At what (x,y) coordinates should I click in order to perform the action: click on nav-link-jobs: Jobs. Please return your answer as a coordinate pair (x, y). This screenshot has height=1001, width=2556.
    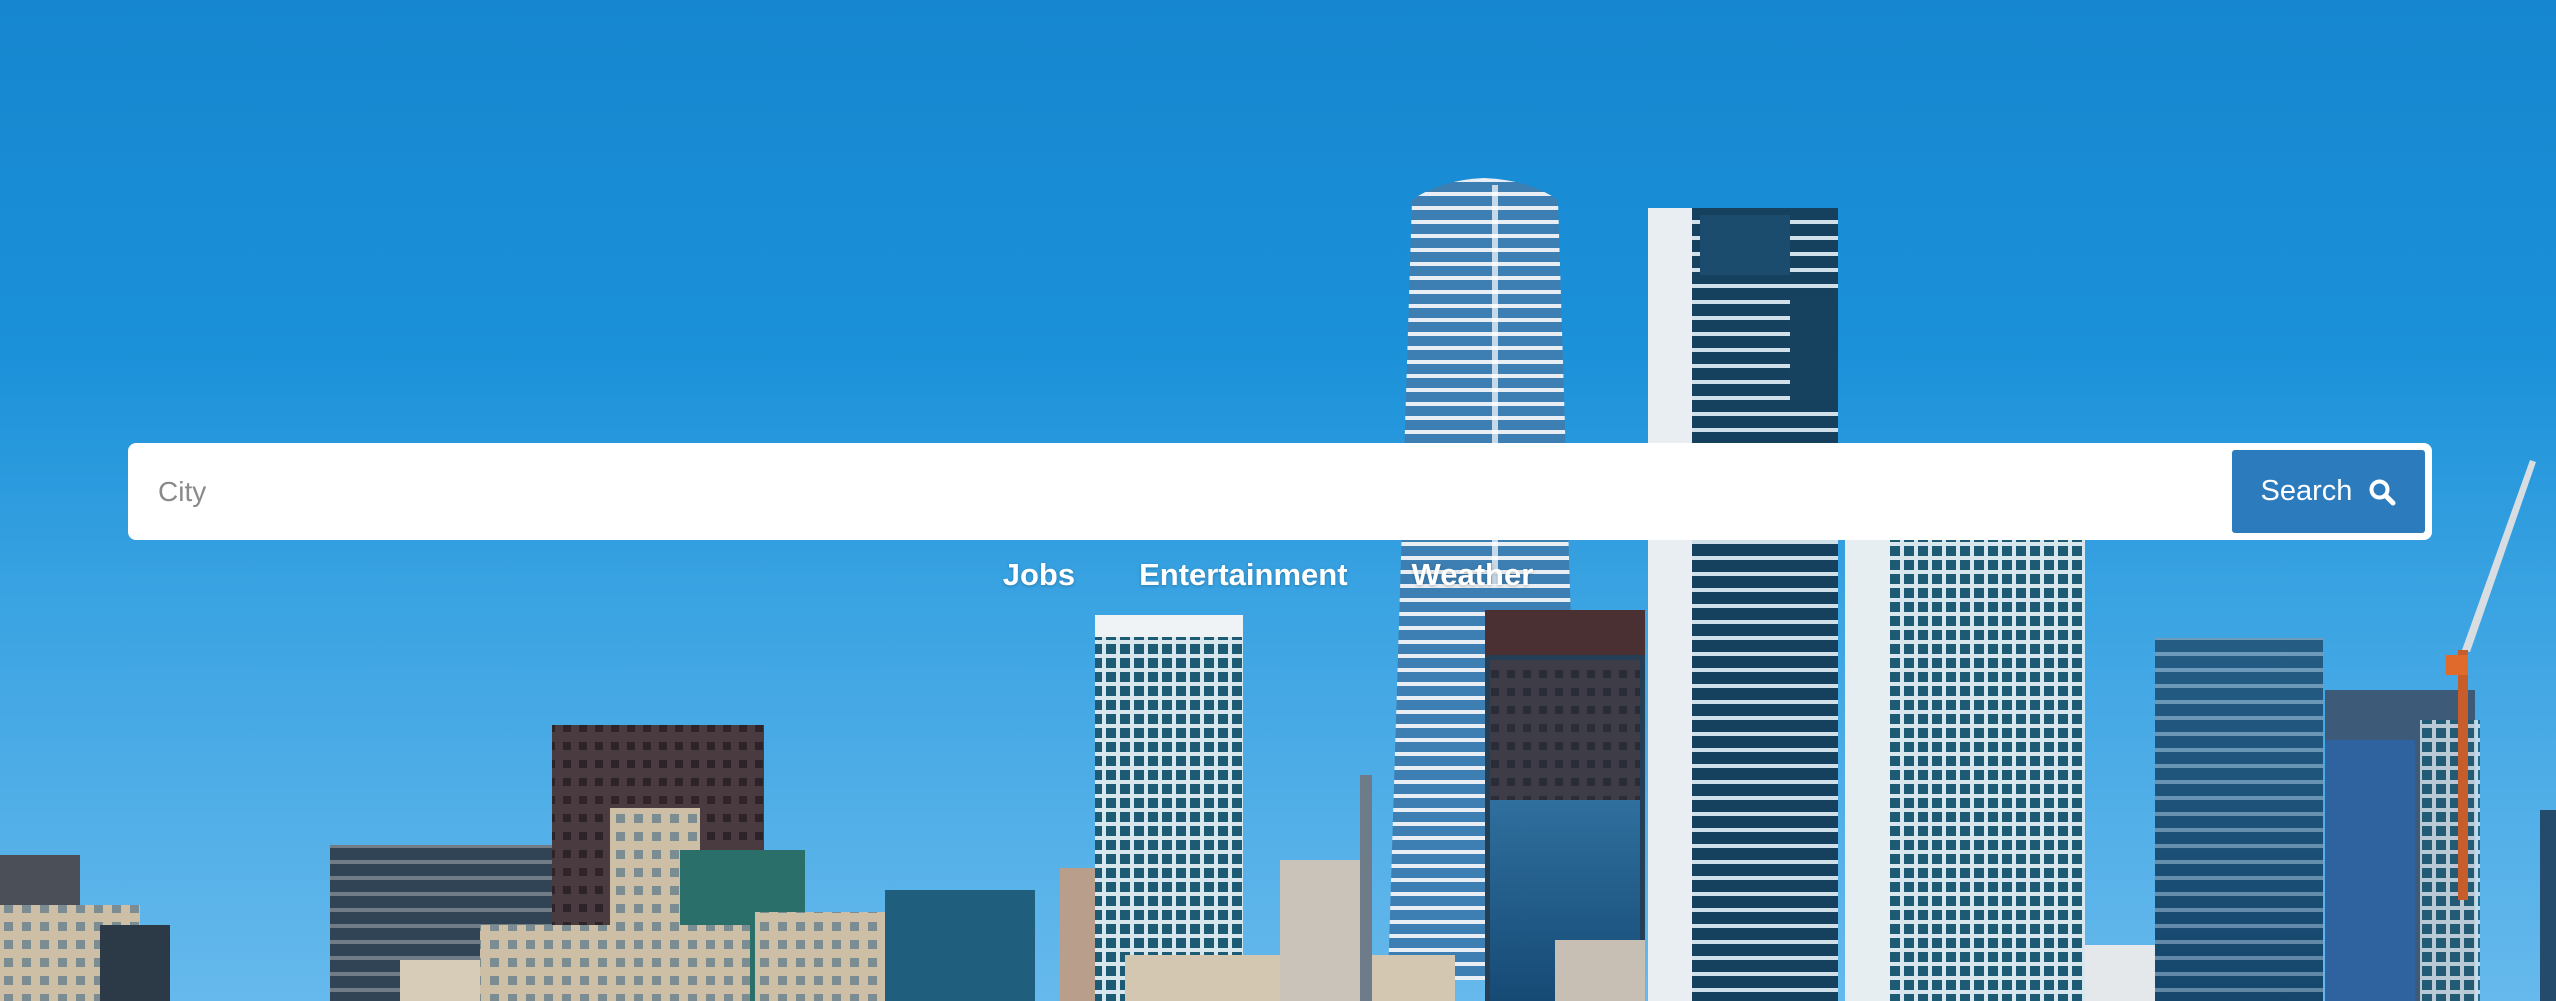
    Looking at the image, I should click on (1039, 575).